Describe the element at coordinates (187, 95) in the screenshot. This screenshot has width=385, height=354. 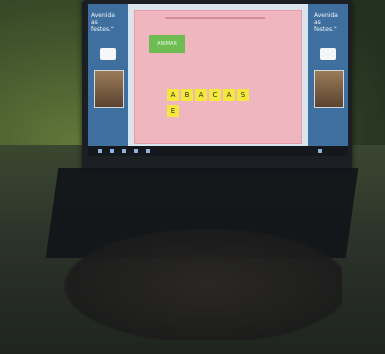
I see `letter-tile: B` at that location.